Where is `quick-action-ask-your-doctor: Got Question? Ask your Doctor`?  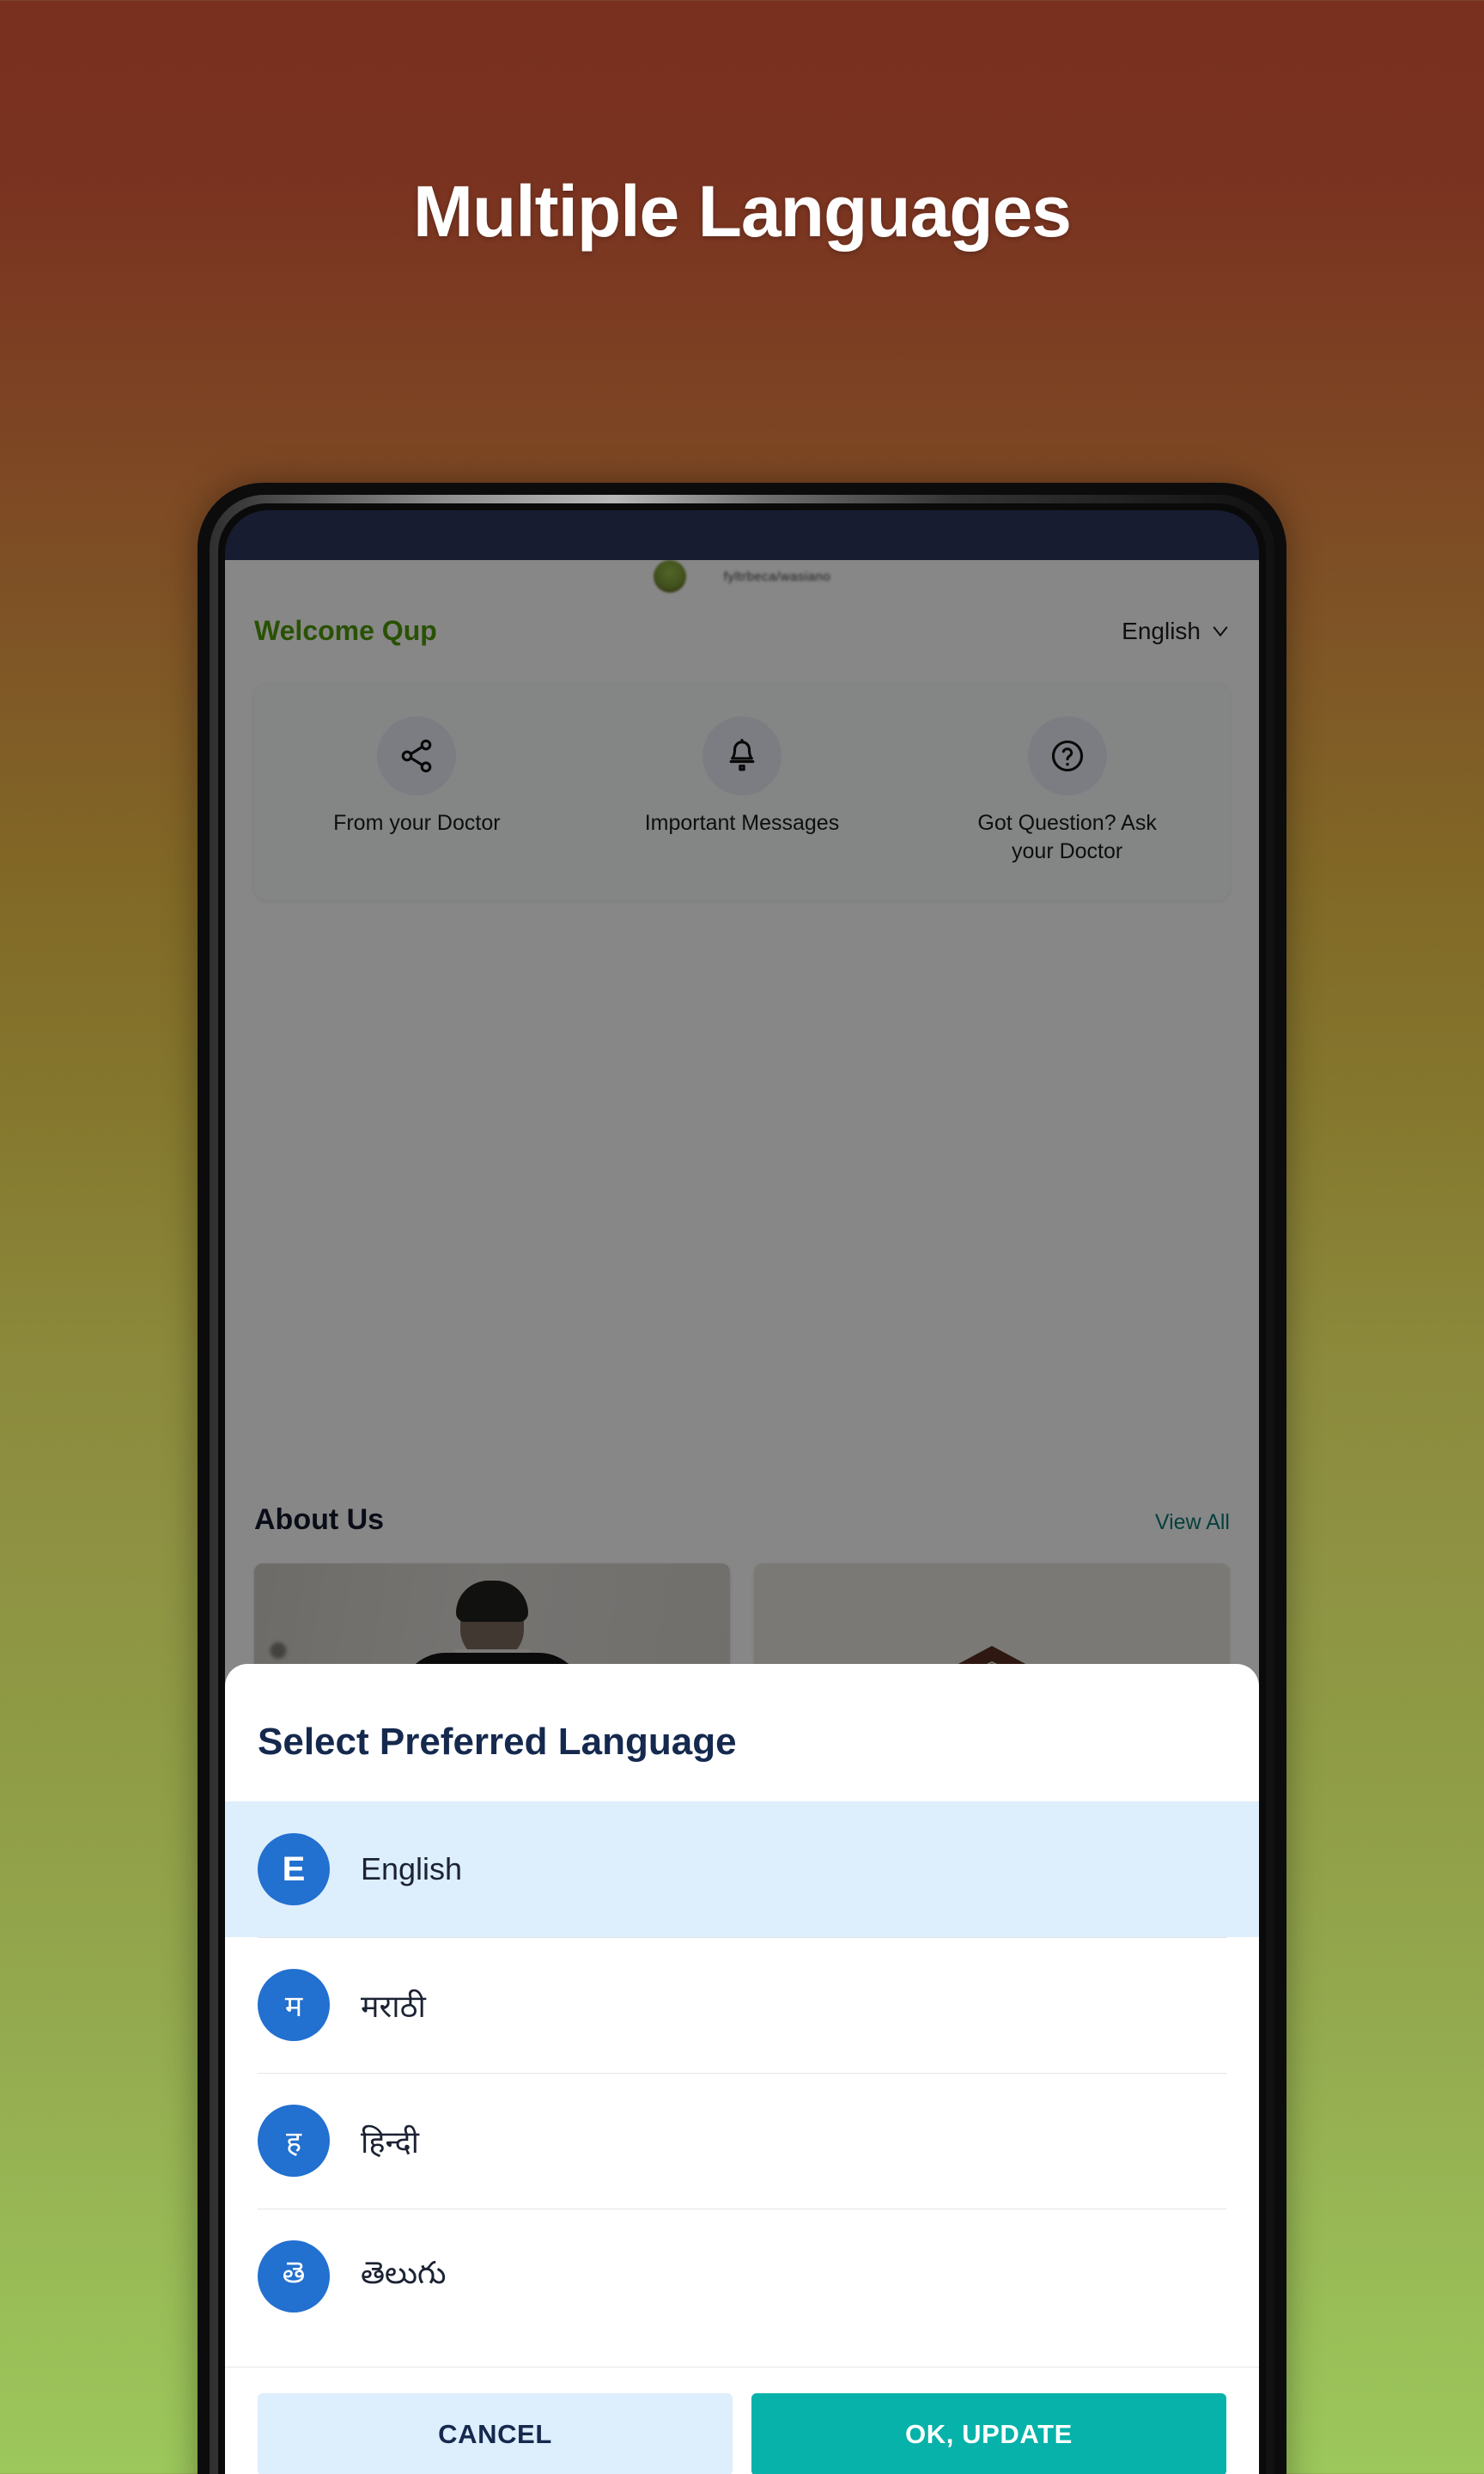 quick-action-ask-your-doctor: Got Question? Ask your Doctor is located at coordinates (1067, 791).